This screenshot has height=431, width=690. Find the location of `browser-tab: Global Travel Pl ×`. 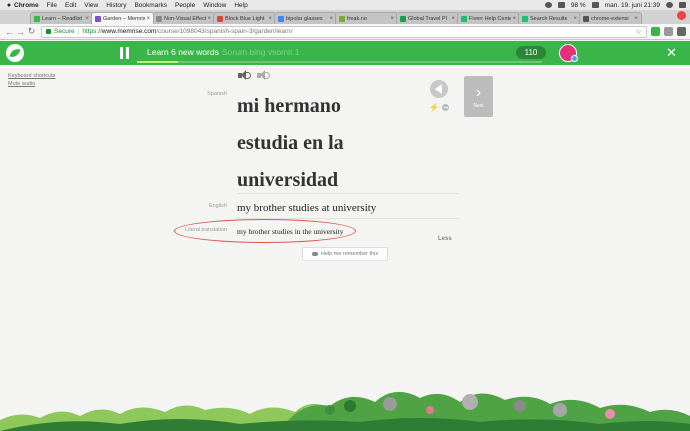

browser-tab: Global Travel Pl × is located at coordinates (427, 18).